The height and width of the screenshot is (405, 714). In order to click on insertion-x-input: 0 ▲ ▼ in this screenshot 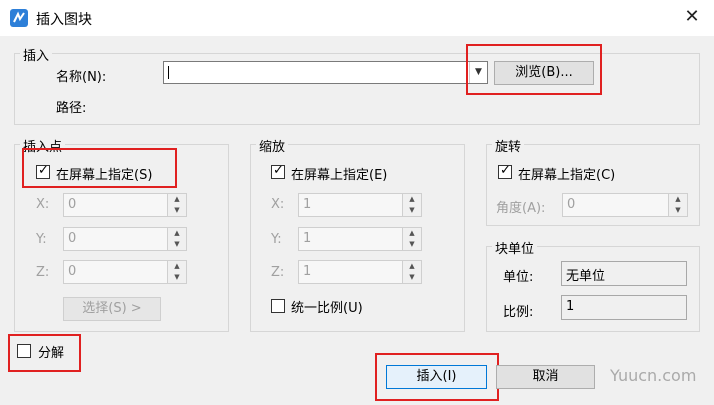, I will do `click(125, 205)`.